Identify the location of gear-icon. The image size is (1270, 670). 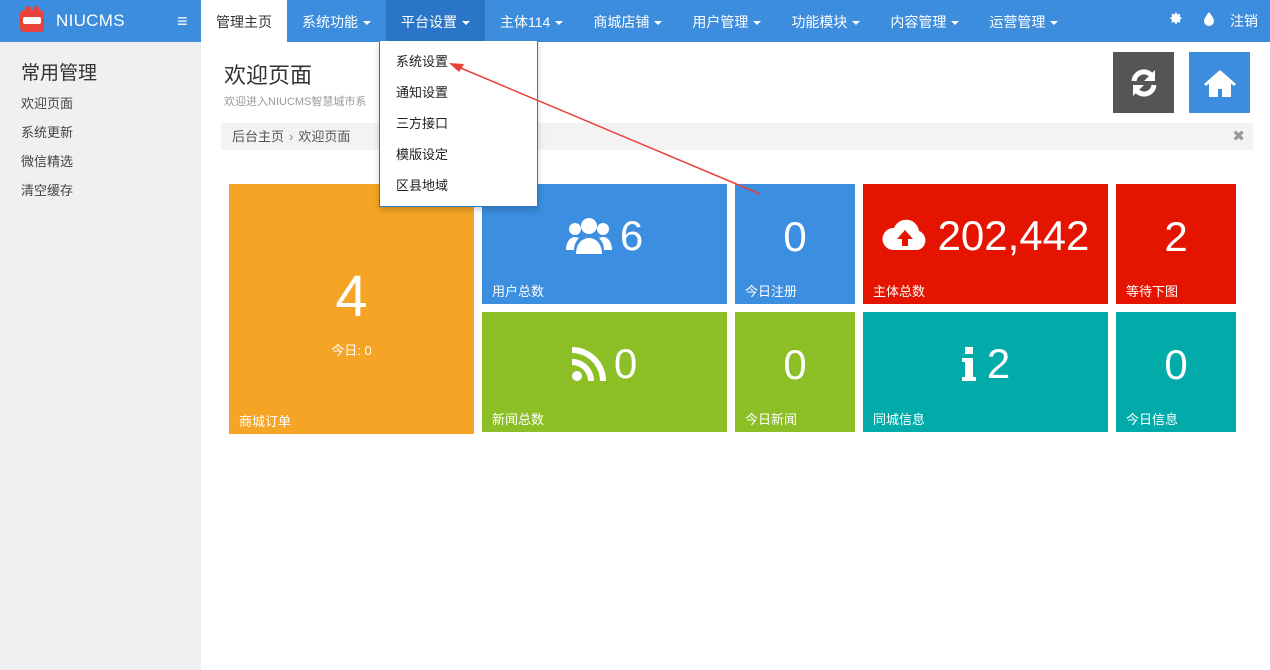
(1175, 21).